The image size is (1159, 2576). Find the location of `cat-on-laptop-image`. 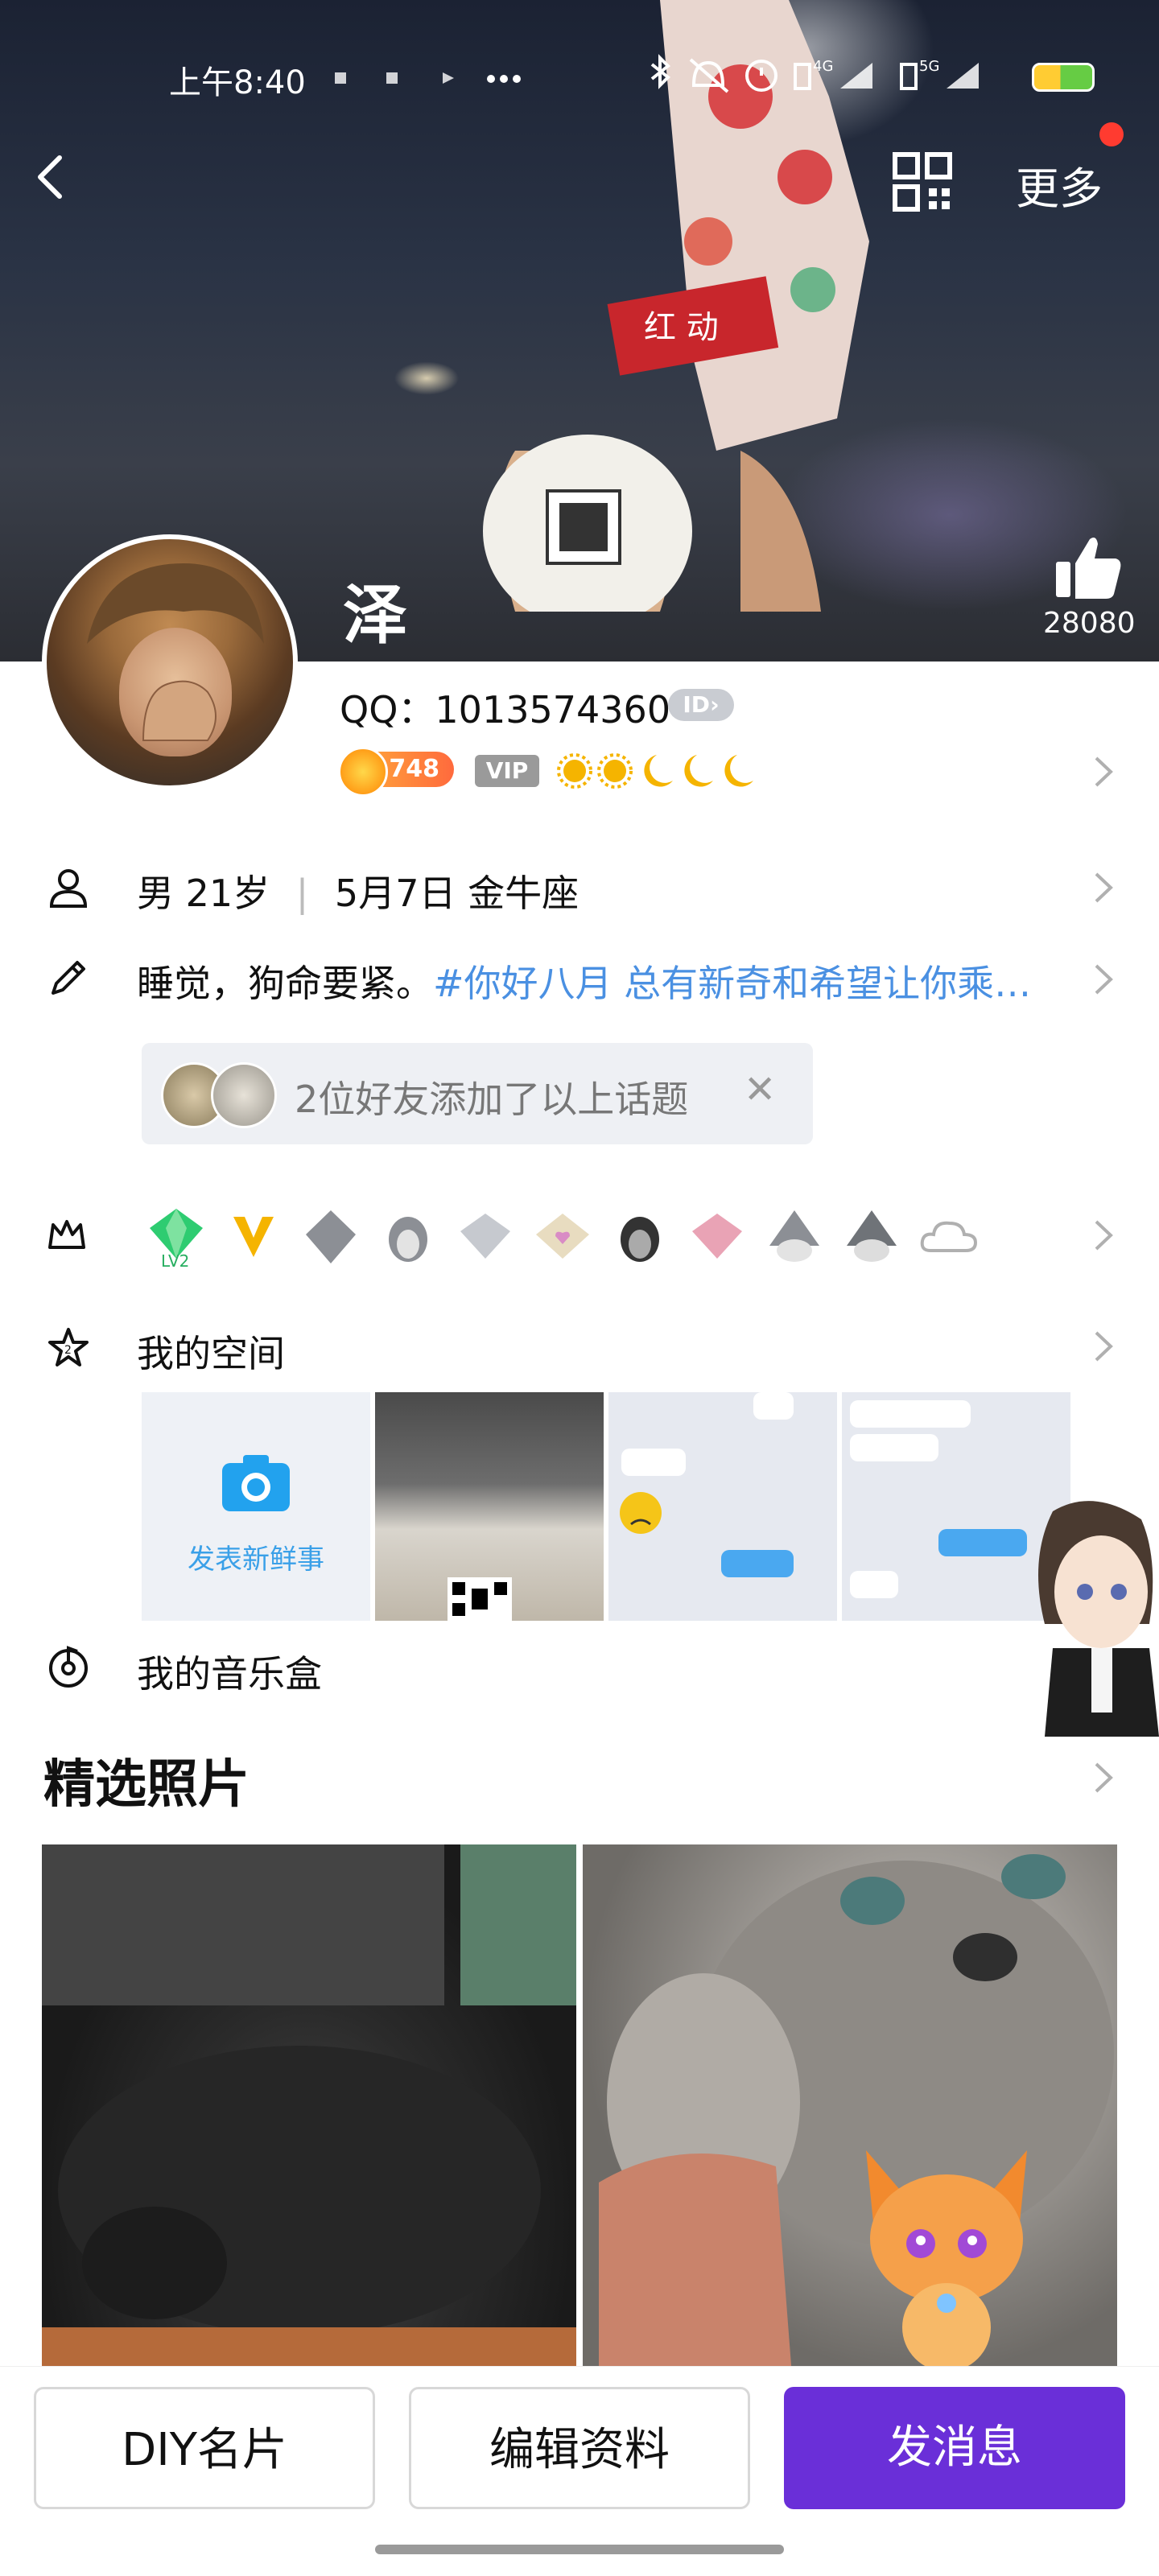

cat-on-laptop-image is located at coordinates (309, 2110).